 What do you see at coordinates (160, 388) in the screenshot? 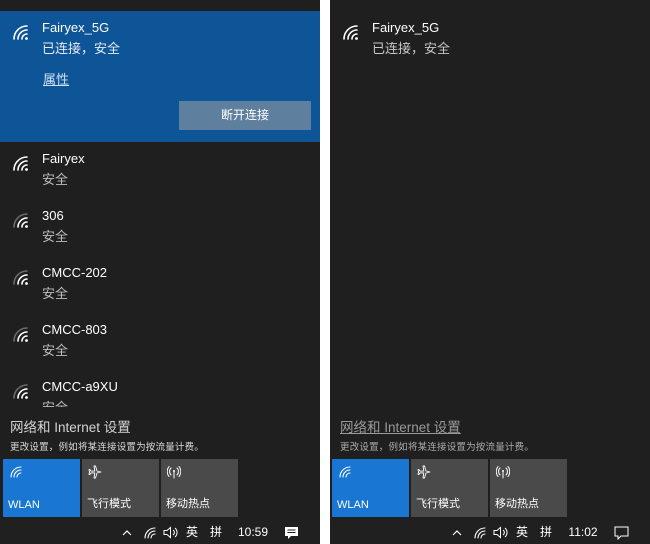
I see `network-item-cmcc-a9xu: CMCC-a9XU 安全` at bounding box center [160, 388].